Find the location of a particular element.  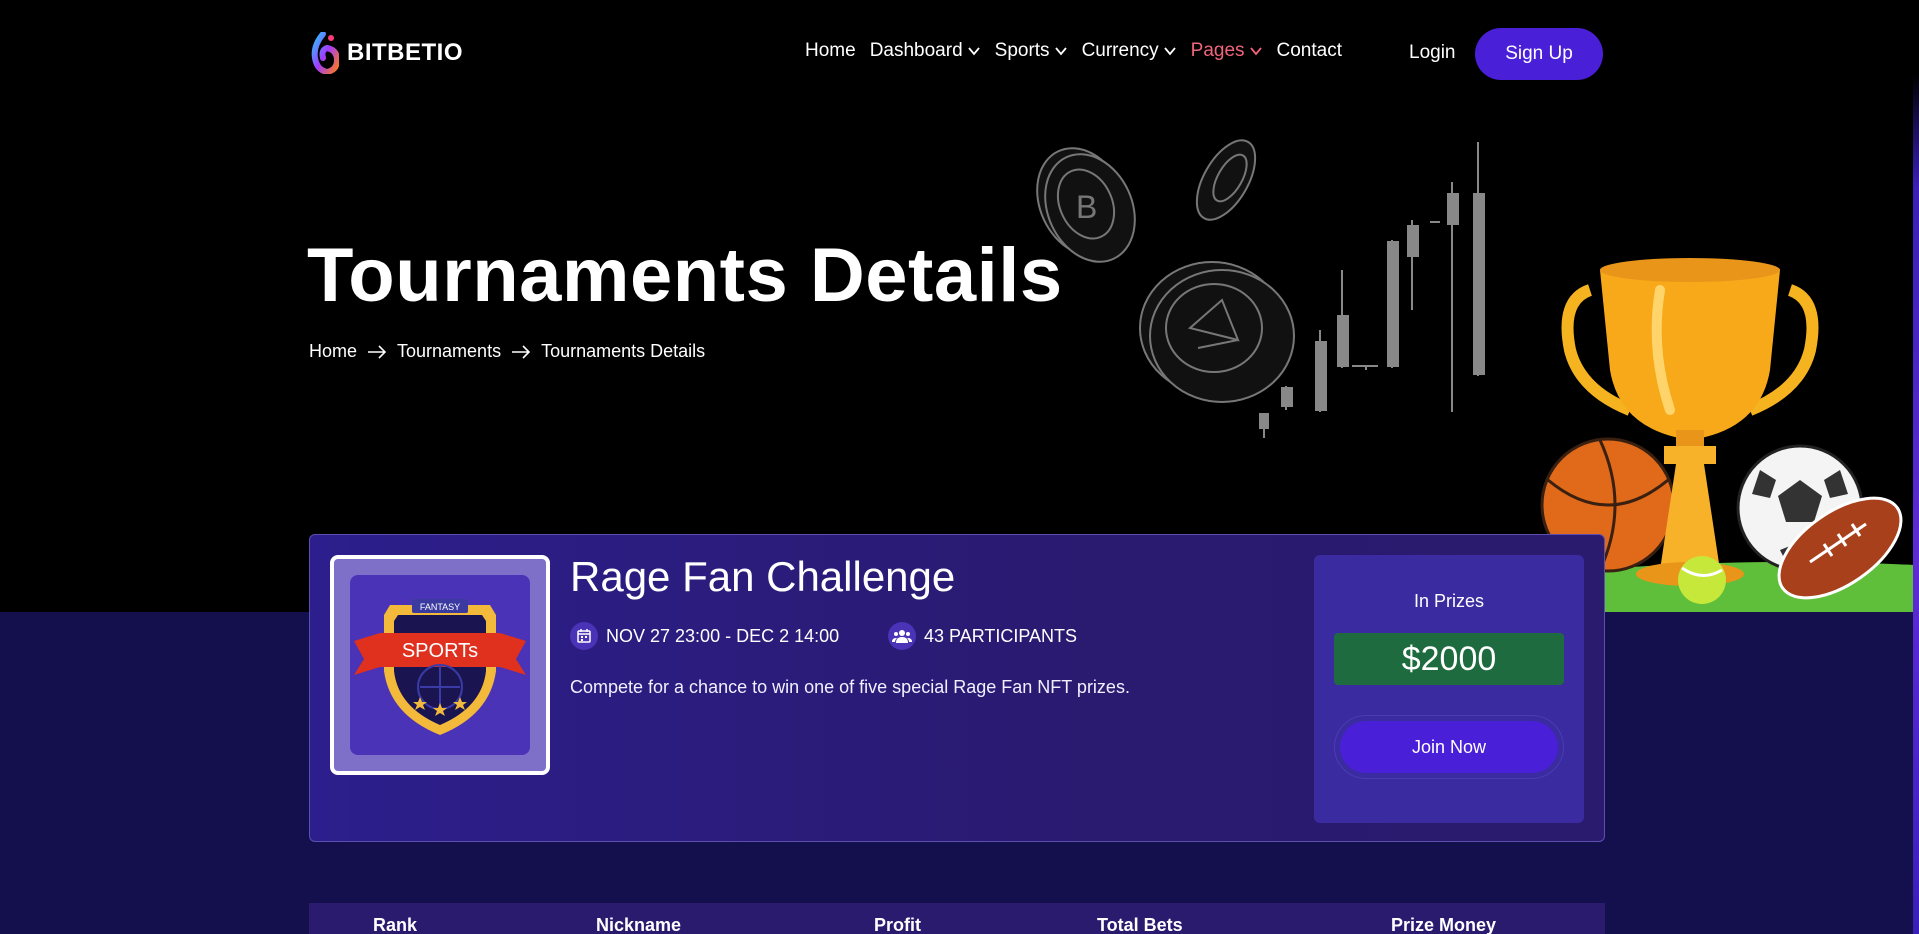

signup-button: Sign Up is located at coordinates (1539, 54).